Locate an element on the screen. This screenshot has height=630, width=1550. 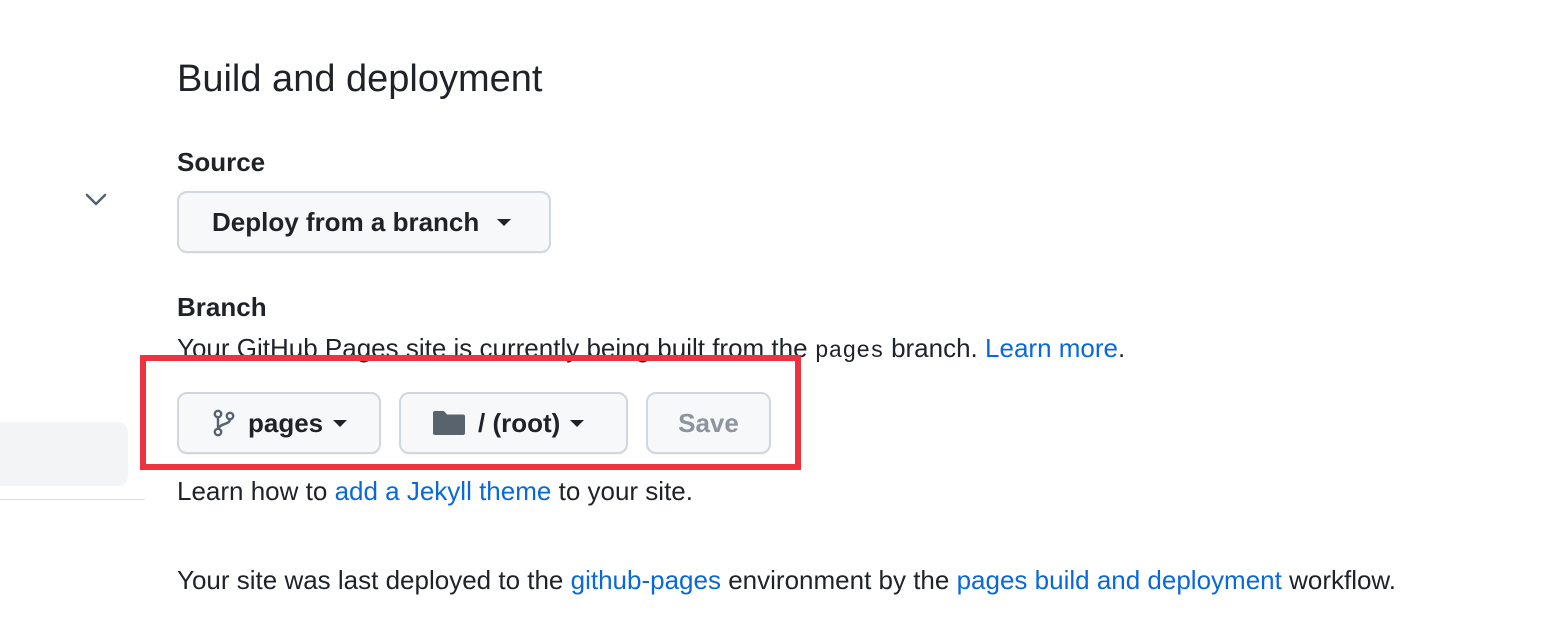
branch-select-button: pages is located at coordinates (279, 423).